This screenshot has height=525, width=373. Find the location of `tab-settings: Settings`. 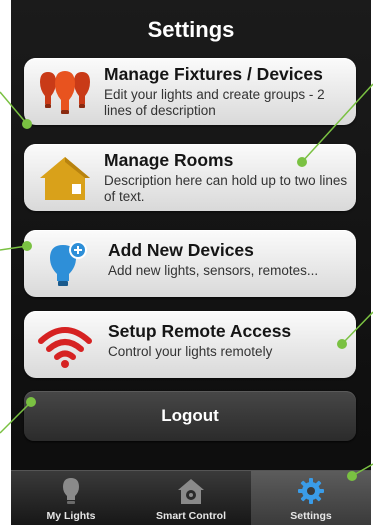

tab-settings: Settings is located at coordinates (311, 498).